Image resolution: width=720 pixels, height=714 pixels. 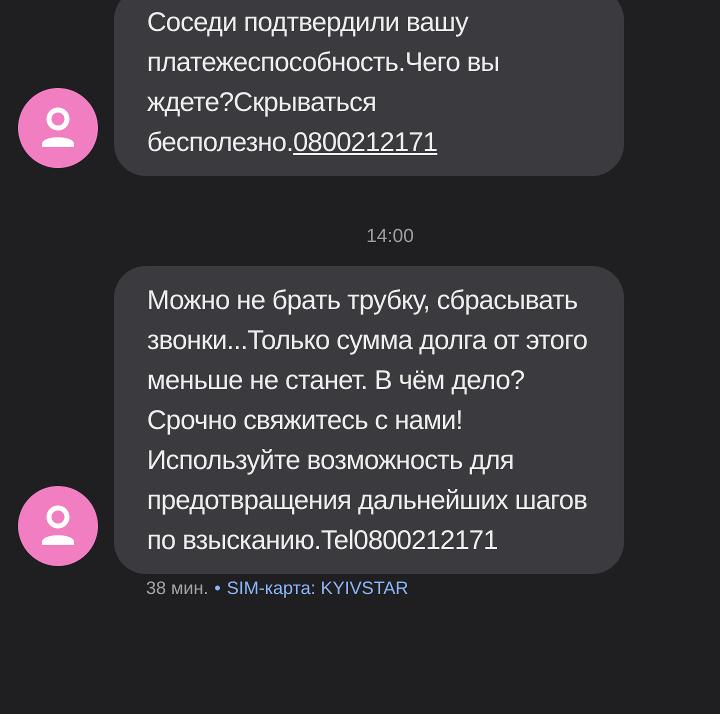 What do you see at coordinates (390, 237) in the screenshot?
I see `timestamp: 14:00` at bounding box center [390, 237].